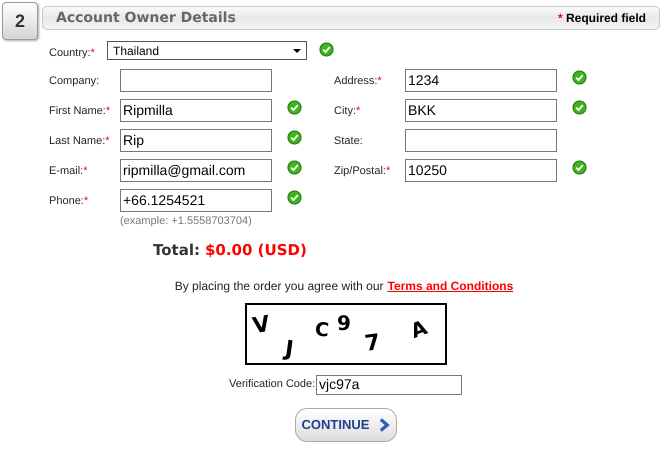 The width and height of the screenshot is (668, 456). I want to click on field-label: E-mail:*, so click(69, 171).